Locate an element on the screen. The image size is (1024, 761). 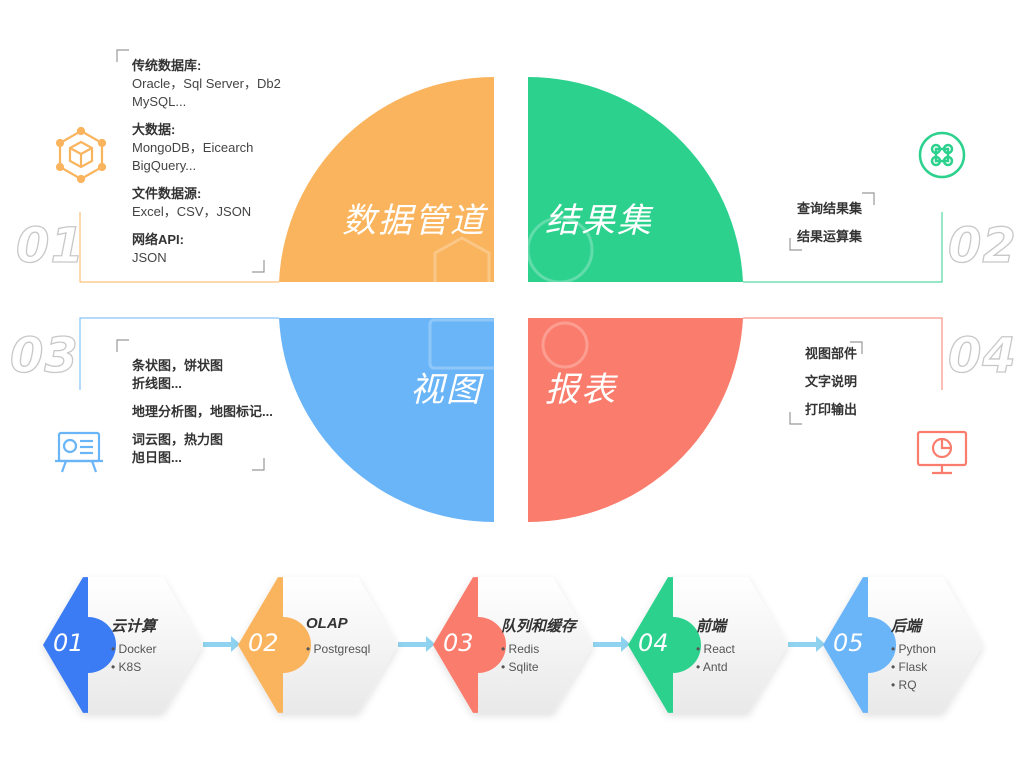
q4-report-list: 视图部件 文字说明 打印输出 is located at coordinates (831, 382).